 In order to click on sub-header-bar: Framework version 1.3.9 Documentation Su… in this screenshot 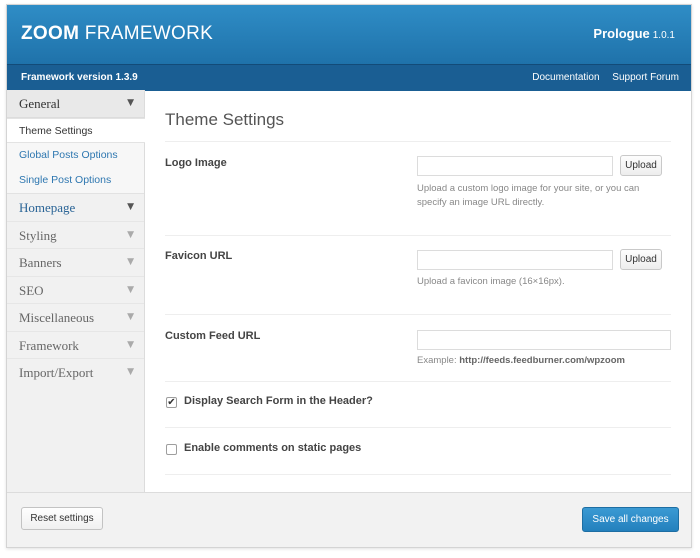, I will do `click(349, 77)`.